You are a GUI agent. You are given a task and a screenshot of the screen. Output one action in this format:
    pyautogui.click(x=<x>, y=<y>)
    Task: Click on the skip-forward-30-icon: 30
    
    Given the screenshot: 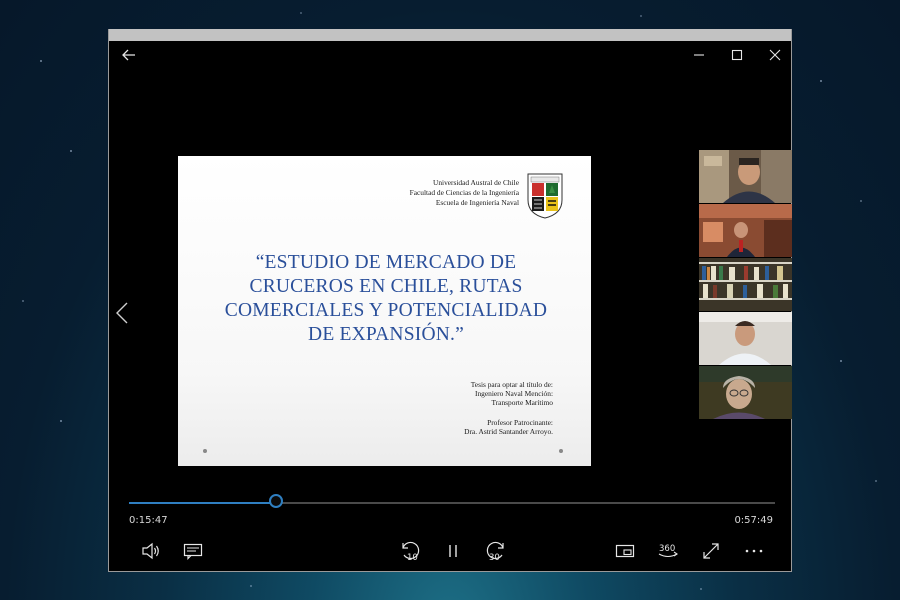 What is the action you would take?
    pyautogui.click(x=495, y=552)
    